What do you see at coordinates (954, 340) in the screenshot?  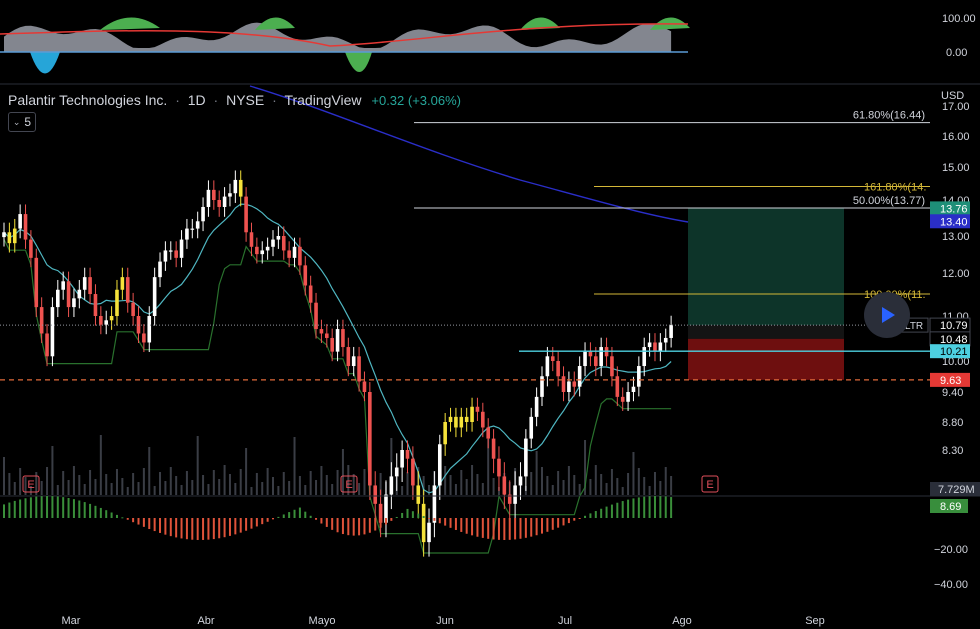 I see `price-tag-label: 10.48` at bounding box center [954, 340].